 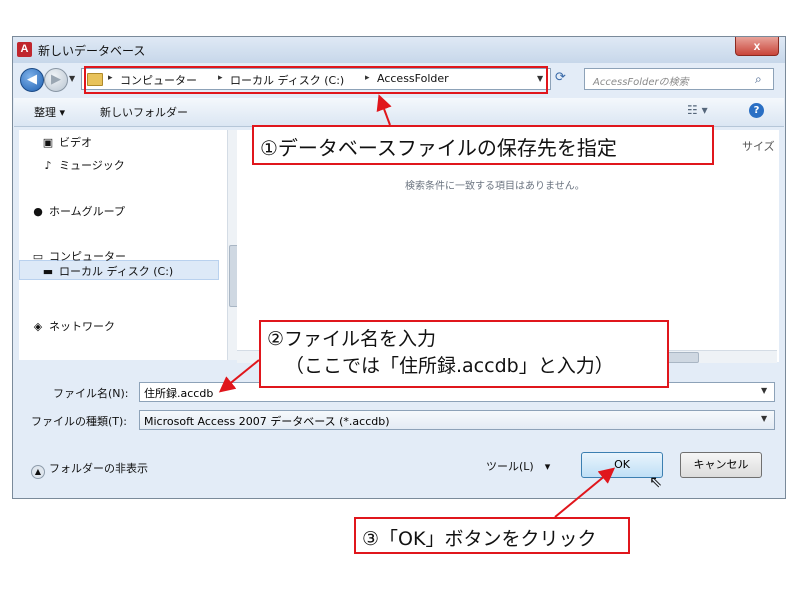 What do you see at coordinates (585, 492) in the screenshot?
I see `arrow-to-ok` at bounding box center [585, 492].